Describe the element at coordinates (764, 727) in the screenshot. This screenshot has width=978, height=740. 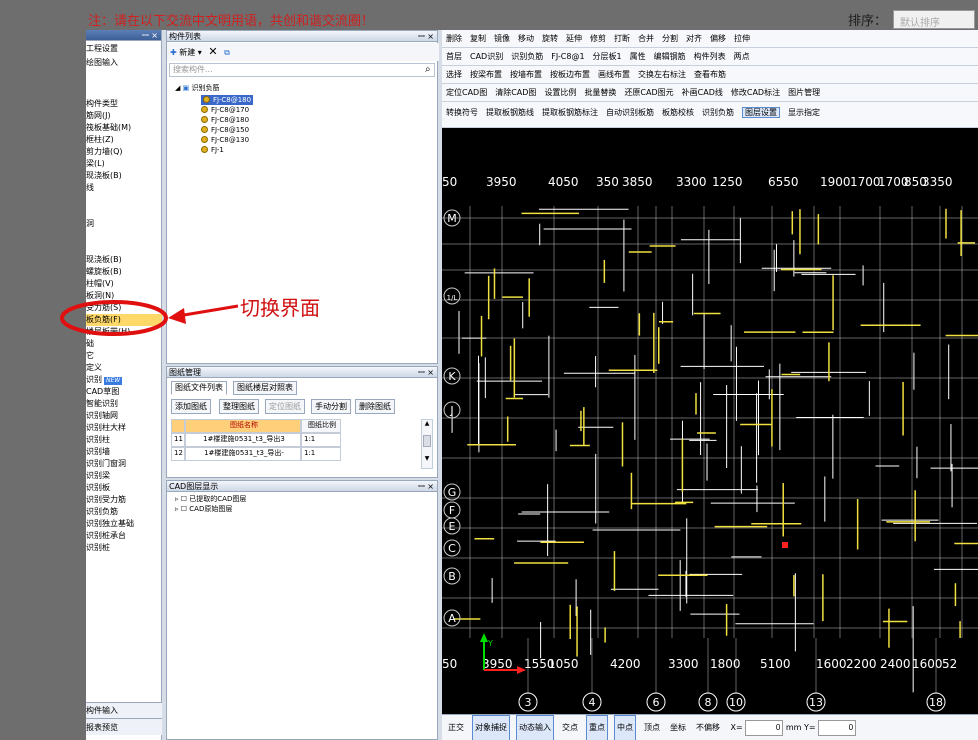
I see `x-input` at that location.